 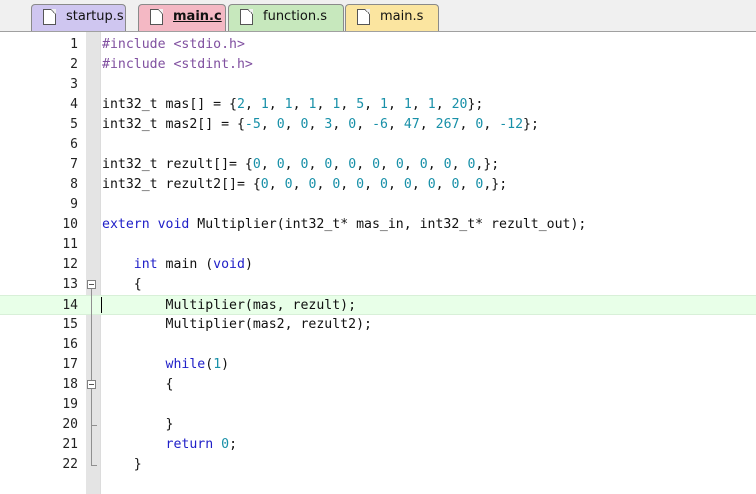 What do you see at coordinates (378, 465) in the screenshot?
I see `code-line: 22 }` at bounding box center [378, 465].